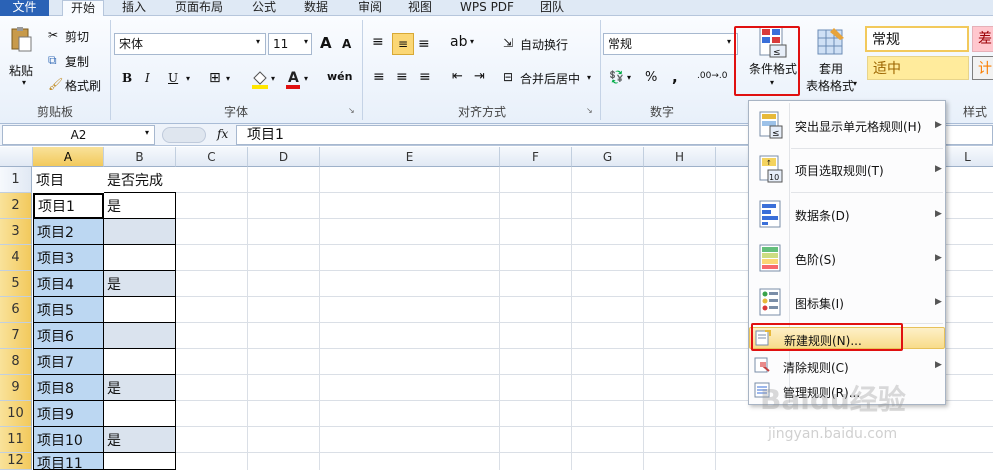 The height and width of the screenshot is (470, 993). I want to click on cell-b6, so click(140, 310).